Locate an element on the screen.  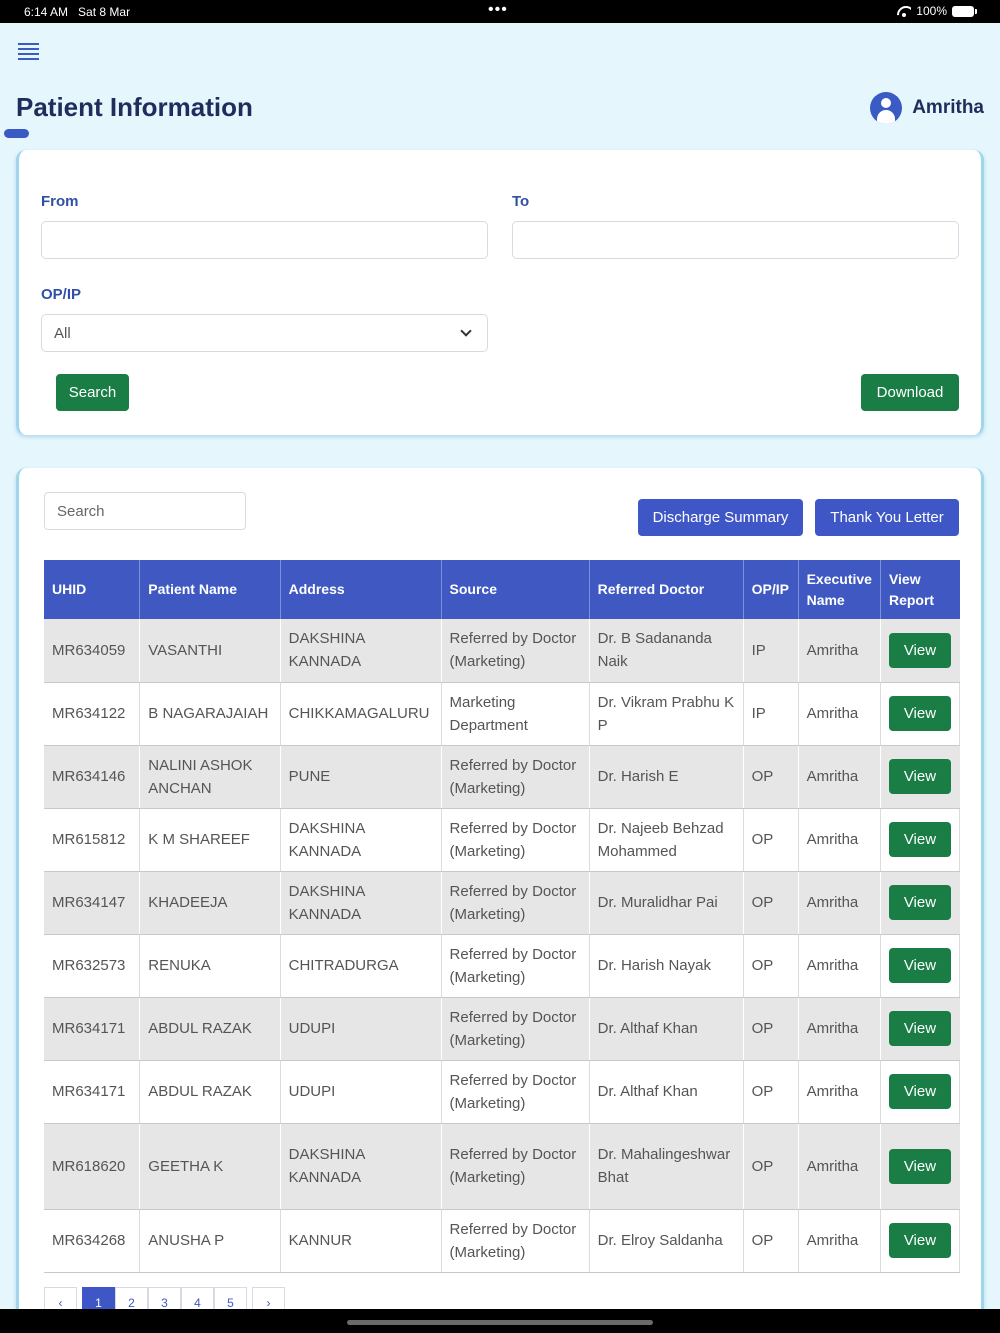
column-header: Referred Doctor is located at coordinates (666, 589).